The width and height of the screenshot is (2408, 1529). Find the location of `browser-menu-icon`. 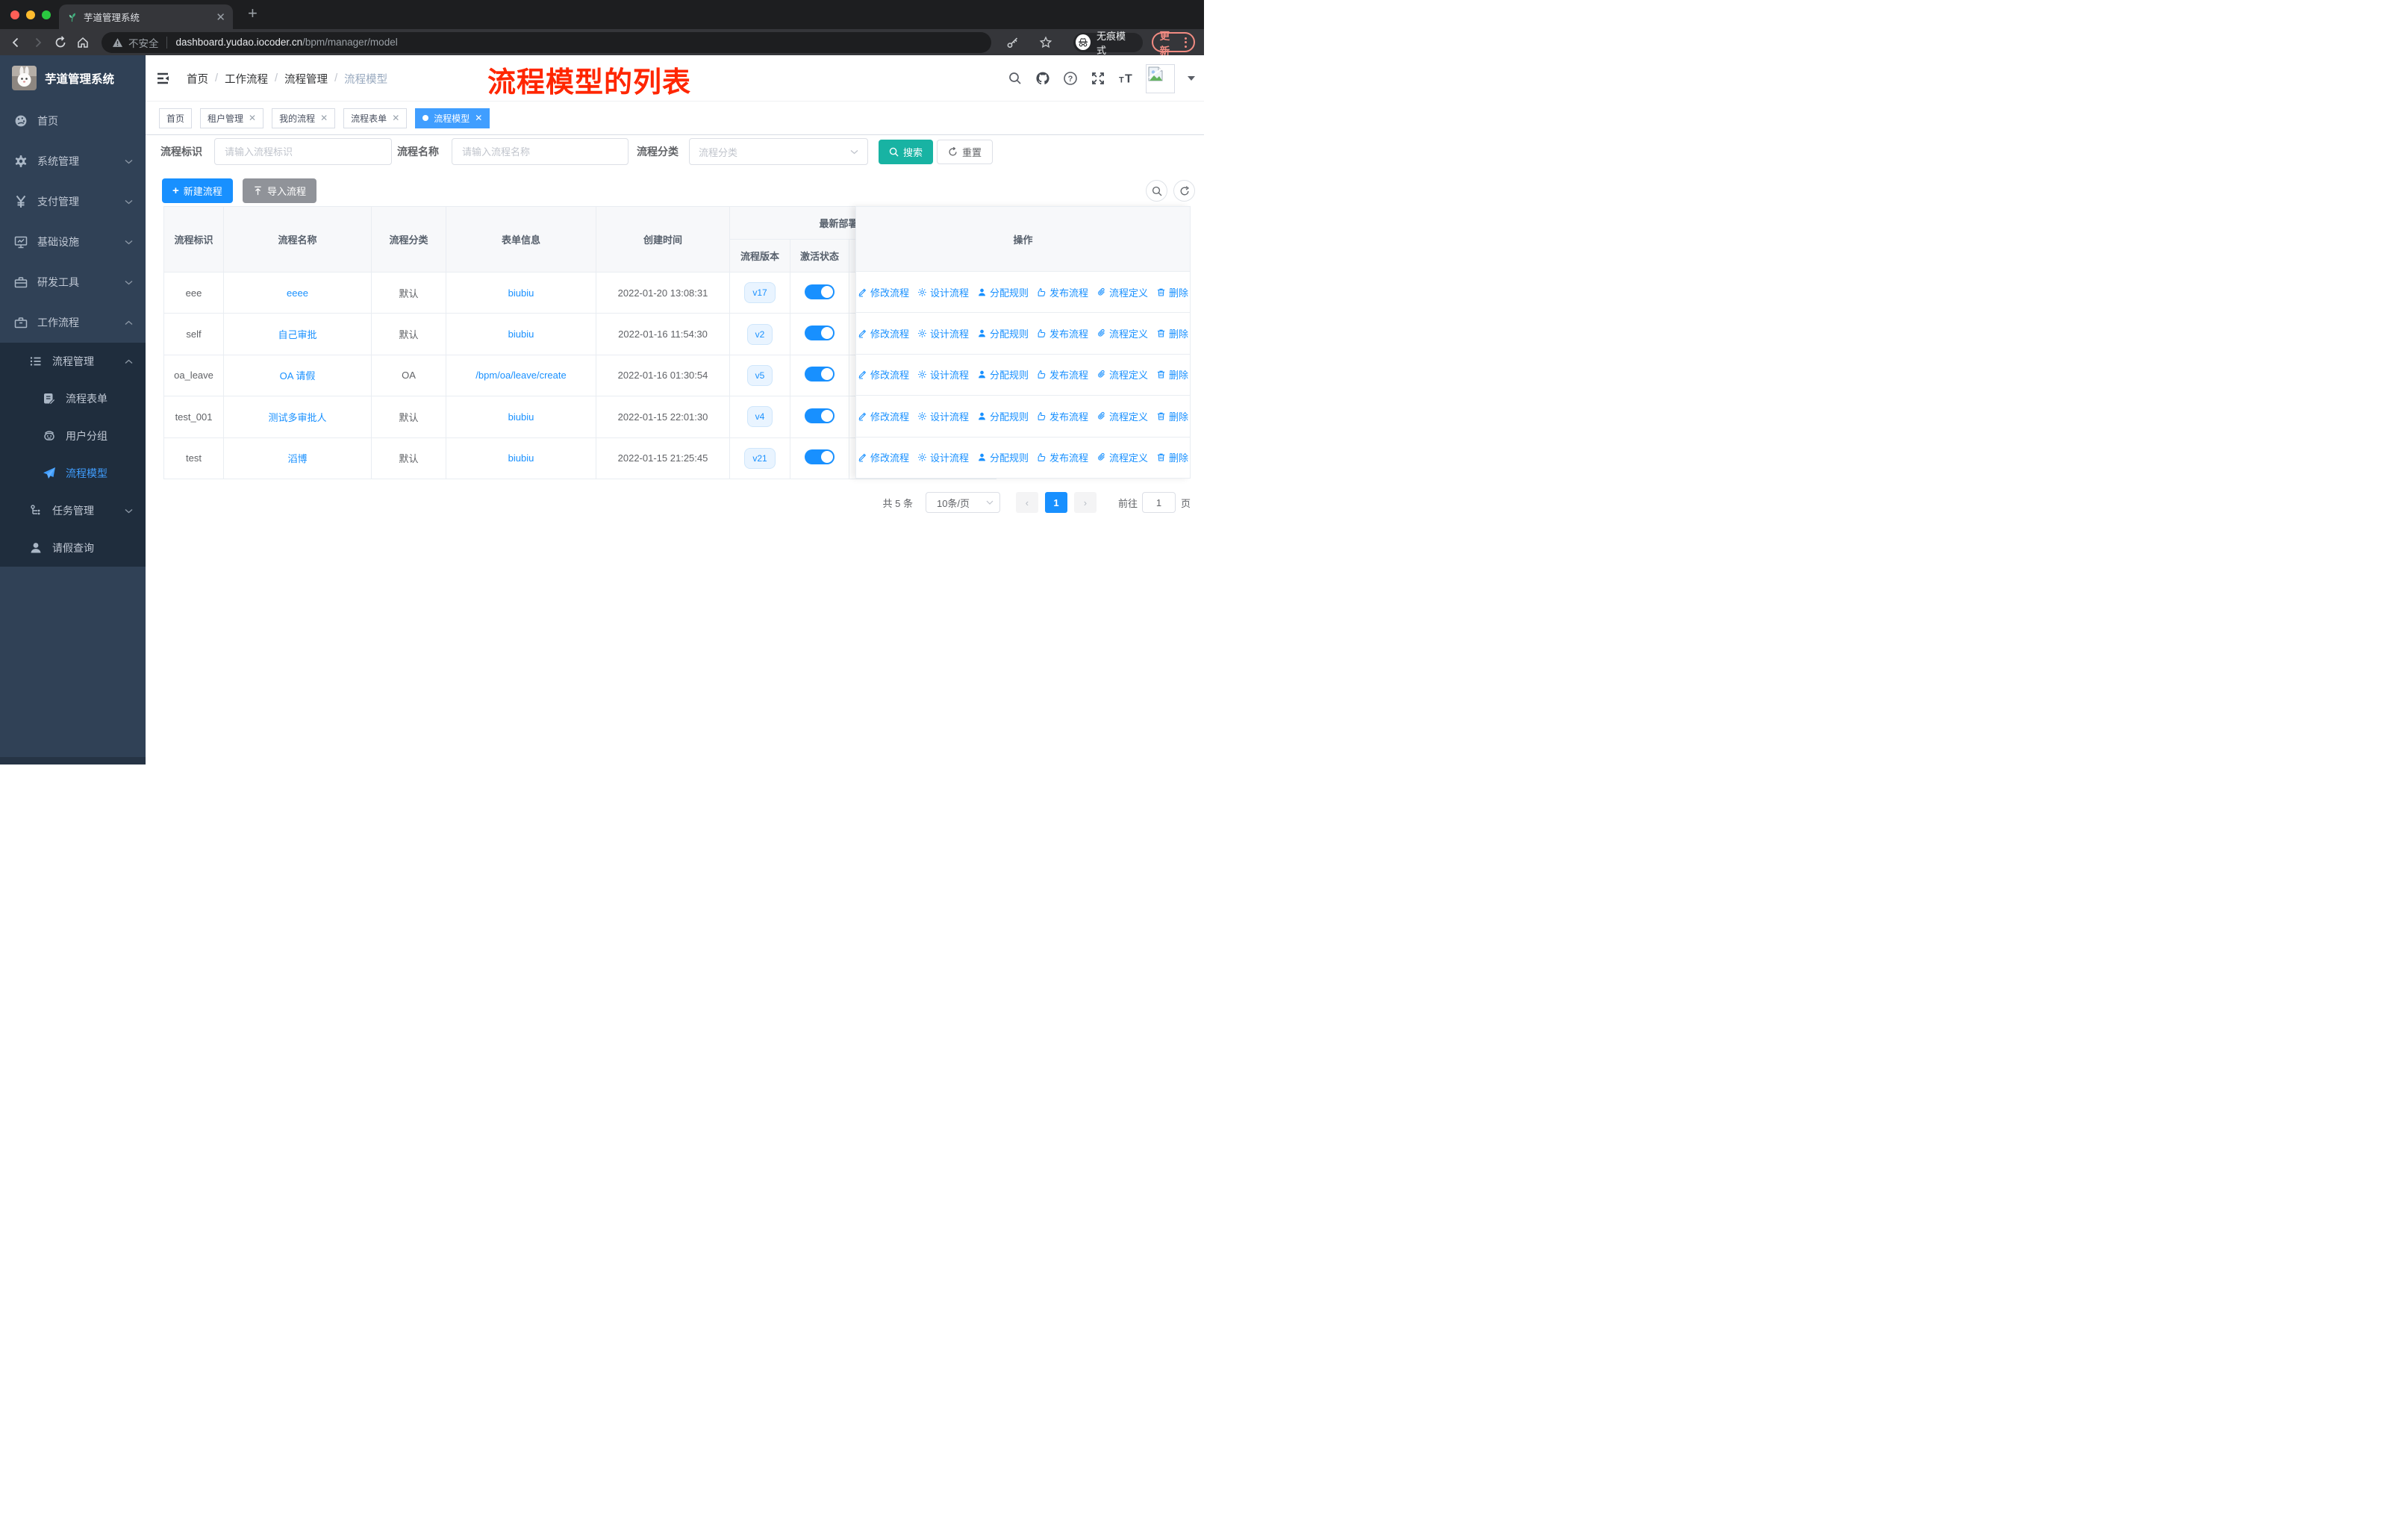

browser-menu-icon is located at coordinates (1186, 42).